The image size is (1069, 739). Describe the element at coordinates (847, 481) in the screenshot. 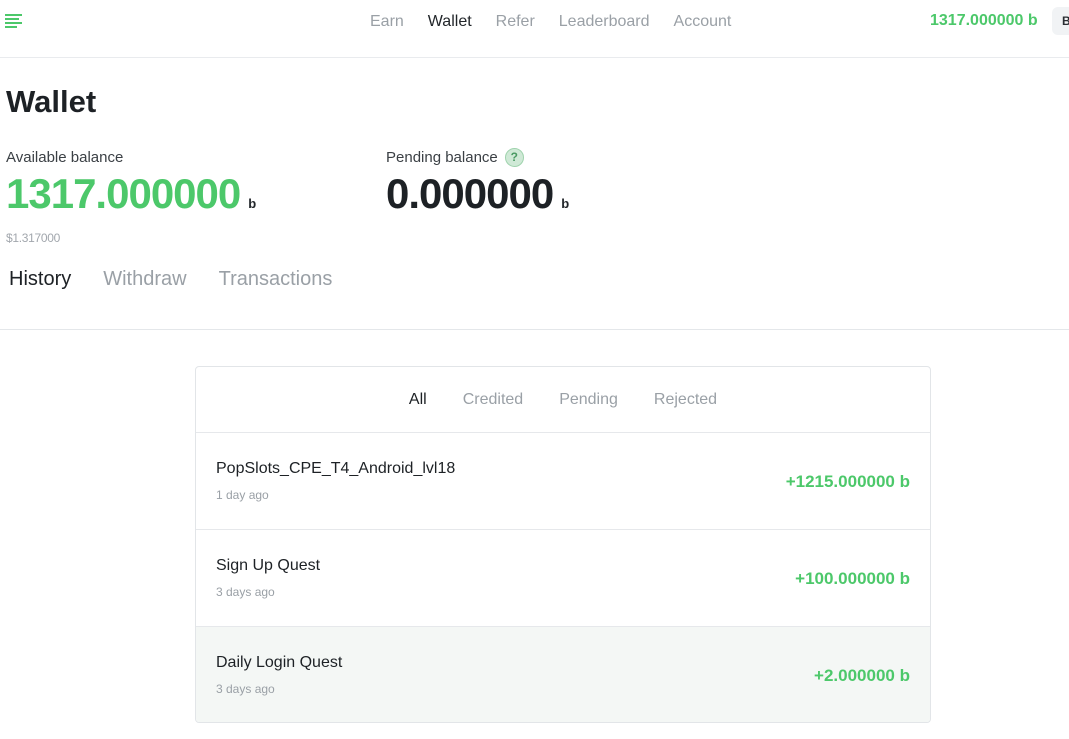

I see `transaction-amount: +1215.000000 b` at that location.